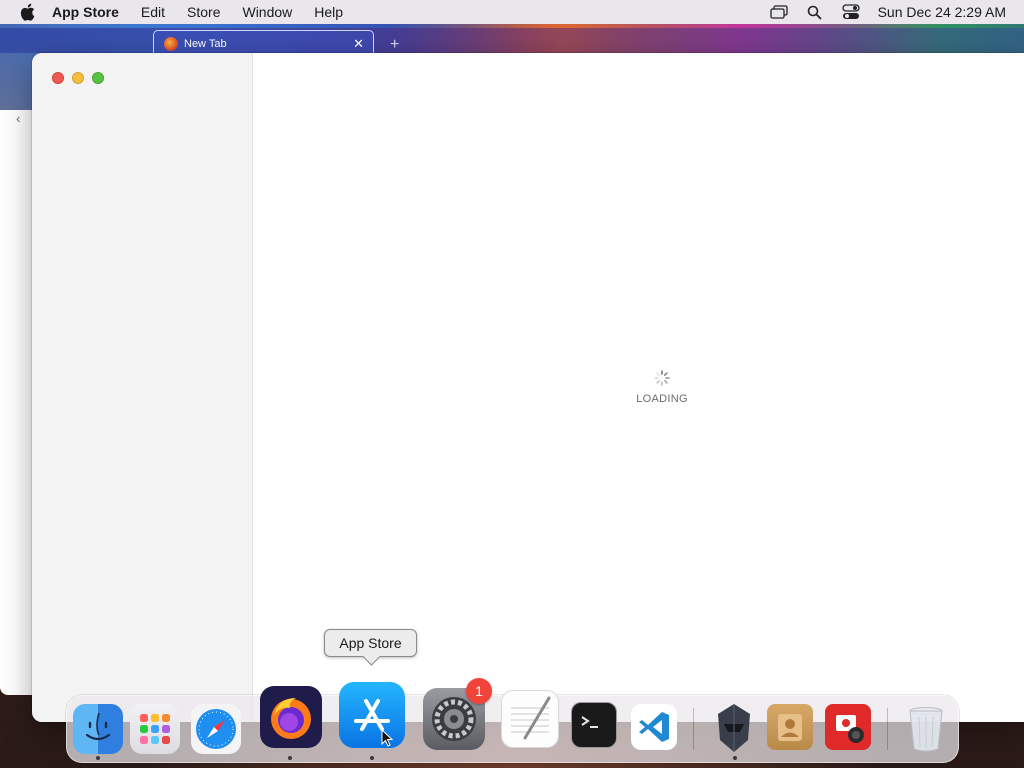 Image resolution: width=1024 pixels, height=768 pixels. What do you see at coordinates (18, 402) in the screenshot?
I see `browser-content-area` at bounding box center [18, 402].